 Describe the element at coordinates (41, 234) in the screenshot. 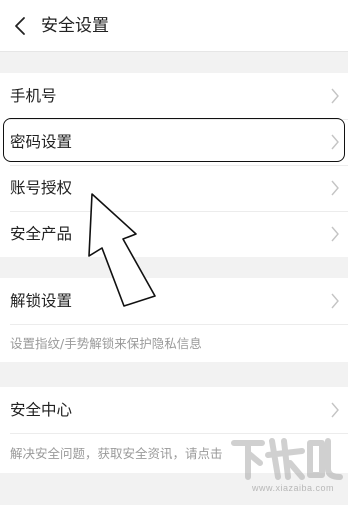

I see `menu-item-label: 安全产品` at that location.